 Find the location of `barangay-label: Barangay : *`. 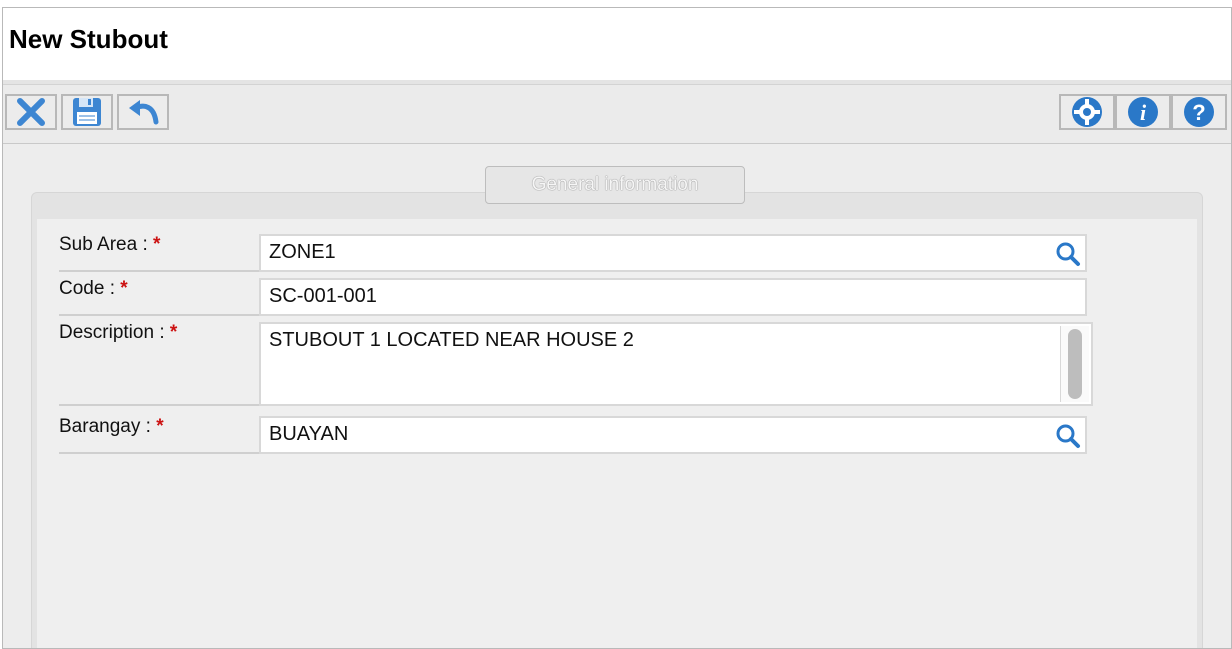

barangay-label: Barangay : * is located at coordinates (159, 435).